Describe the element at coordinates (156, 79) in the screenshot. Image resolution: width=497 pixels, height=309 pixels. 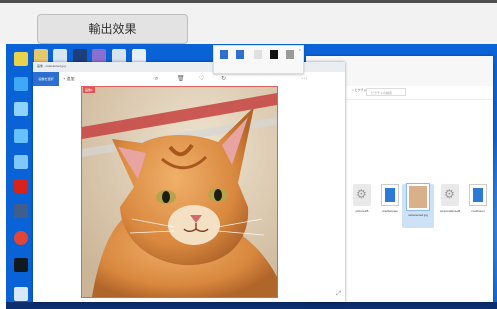
I see `zoom-icon: ⌕` at that location.